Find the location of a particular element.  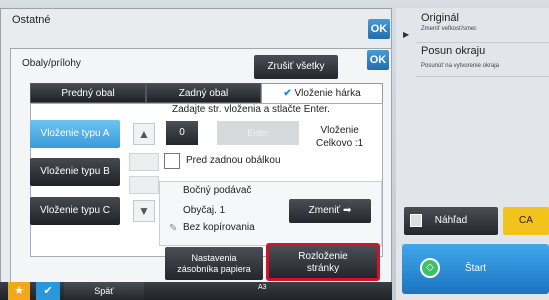

preview-icon is located at coordinates (416, 220).